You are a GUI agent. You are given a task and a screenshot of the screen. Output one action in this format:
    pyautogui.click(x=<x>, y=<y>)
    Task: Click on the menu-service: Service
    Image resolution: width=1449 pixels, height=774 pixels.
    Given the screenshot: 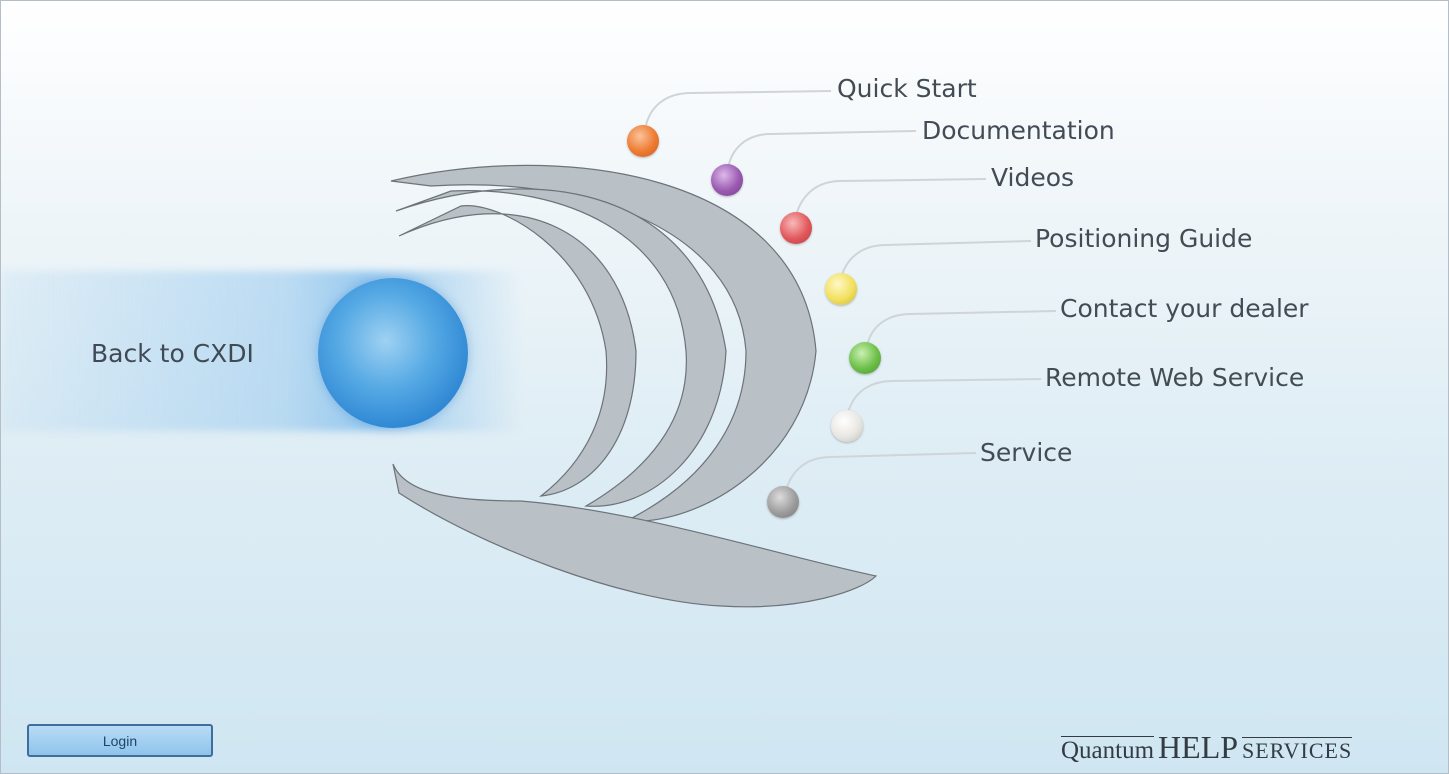 What is the action you would take?
    pyautogui.click(x=1026, y=452)
    